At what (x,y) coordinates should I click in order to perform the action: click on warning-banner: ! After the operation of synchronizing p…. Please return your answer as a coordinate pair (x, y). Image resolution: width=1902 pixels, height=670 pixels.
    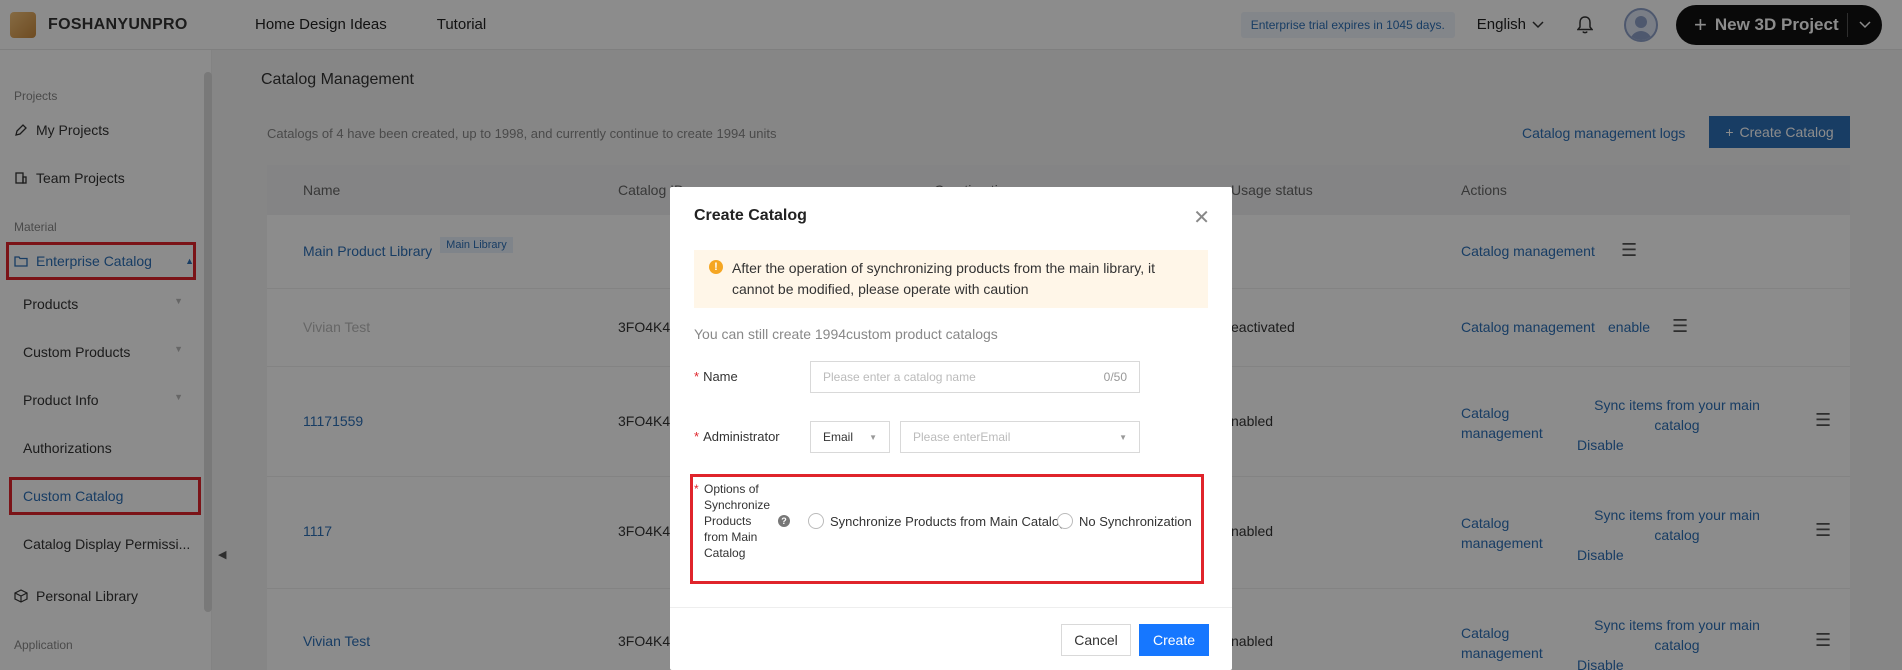
    Looking at the image, I should click on (951, 279).